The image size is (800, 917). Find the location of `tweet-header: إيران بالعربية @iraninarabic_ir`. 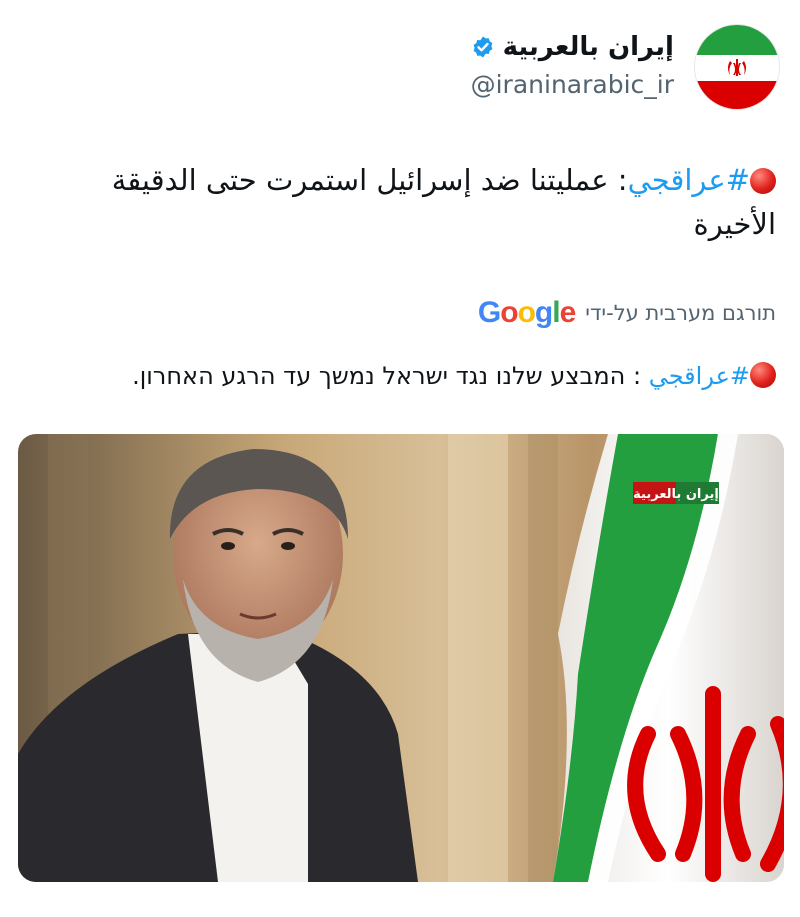

tweet-header: إيران بالعربية @iraninarabic_ir is located at coordinates (400, 68).